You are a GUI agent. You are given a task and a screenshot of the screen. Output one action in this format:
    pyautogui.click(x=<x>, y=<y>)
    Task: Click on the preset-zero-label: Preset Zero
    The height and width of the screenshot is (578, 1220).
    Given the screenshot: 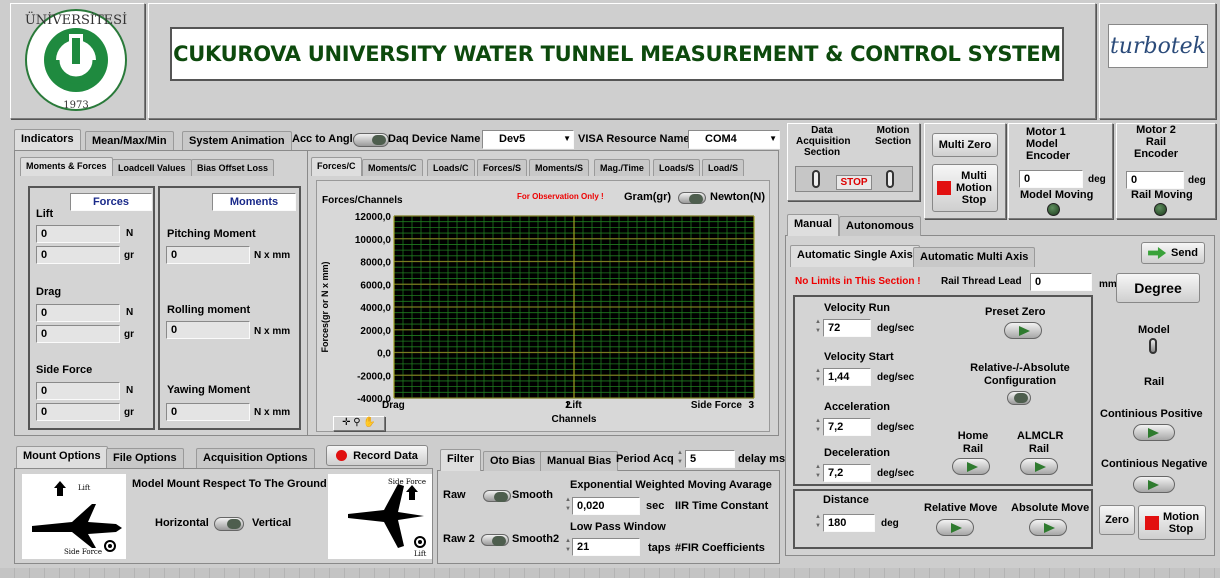 What is the action you would take?
    pyautogui.click(x=1015, y=312)
    